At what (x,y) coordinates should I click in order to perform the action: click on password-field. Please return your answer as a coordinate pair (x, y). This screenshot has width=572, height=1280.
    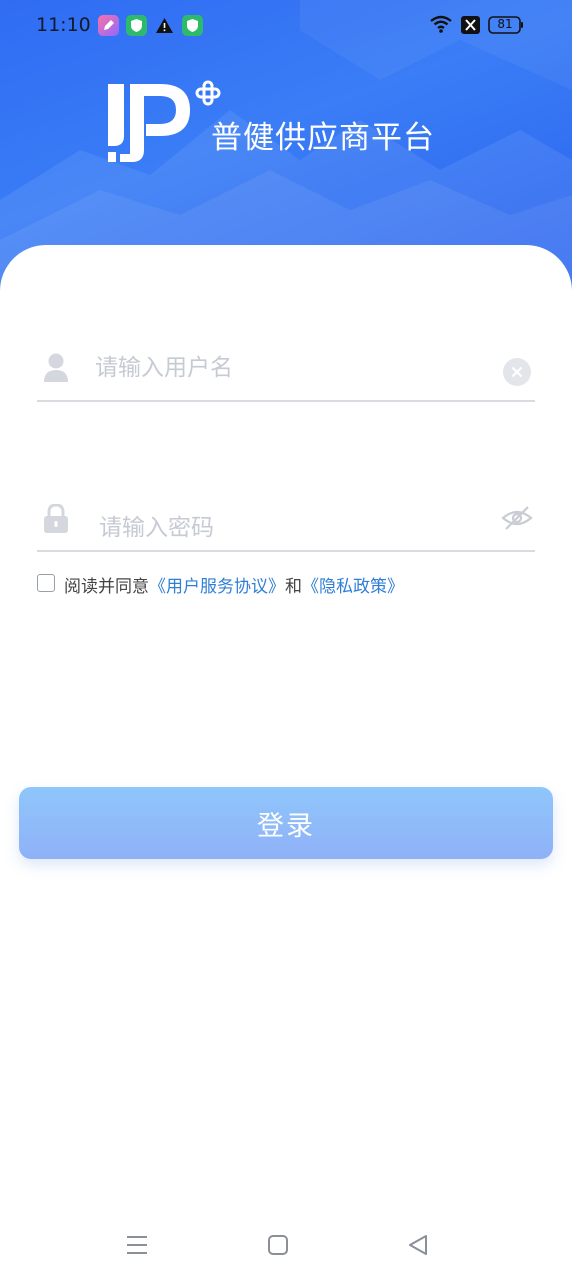
    Looking at the image, I should click on (286, 522).